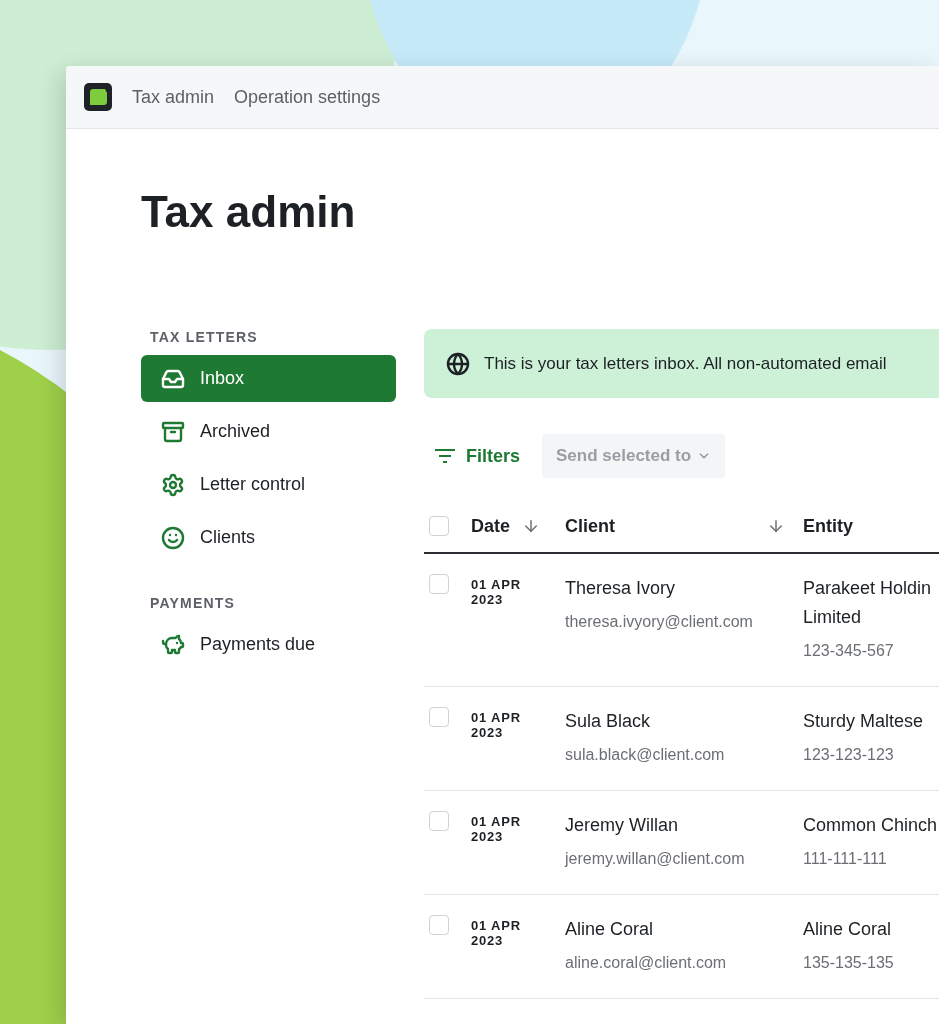 The image size is (939, 1024). Describe the element at coordinates (849, 963) in the screenshot. I see `entity-number: 135-135-135` at that location.